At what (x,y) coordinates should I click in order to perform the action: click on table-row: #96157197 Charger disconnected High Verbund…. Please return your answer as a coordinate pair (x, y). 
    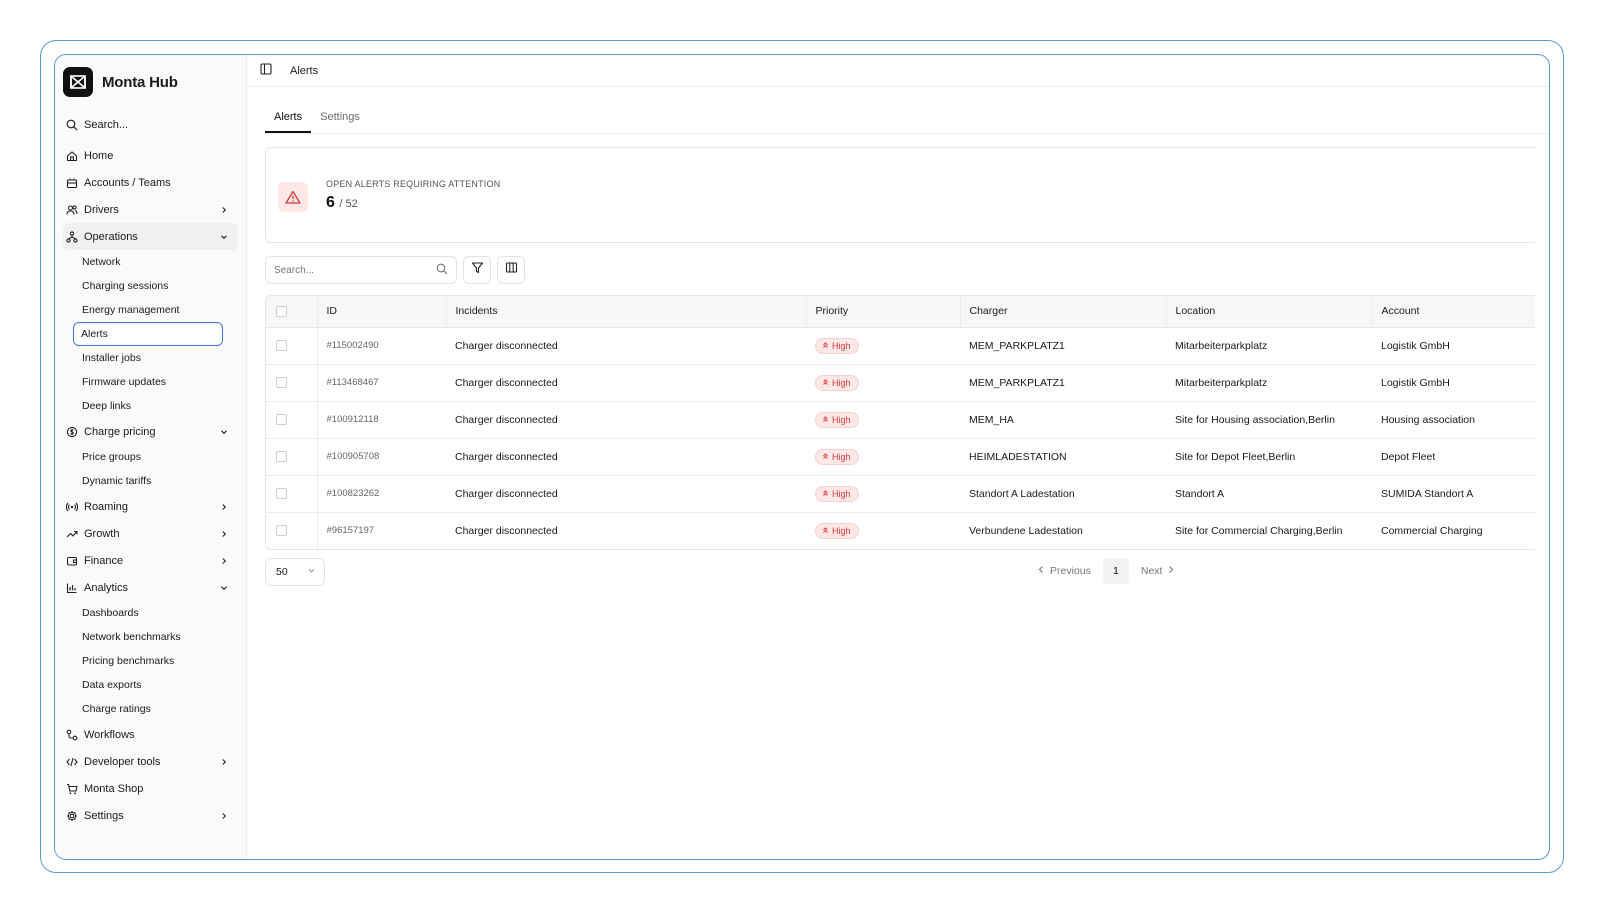
    Looking at the image, I should click on (900, 530).